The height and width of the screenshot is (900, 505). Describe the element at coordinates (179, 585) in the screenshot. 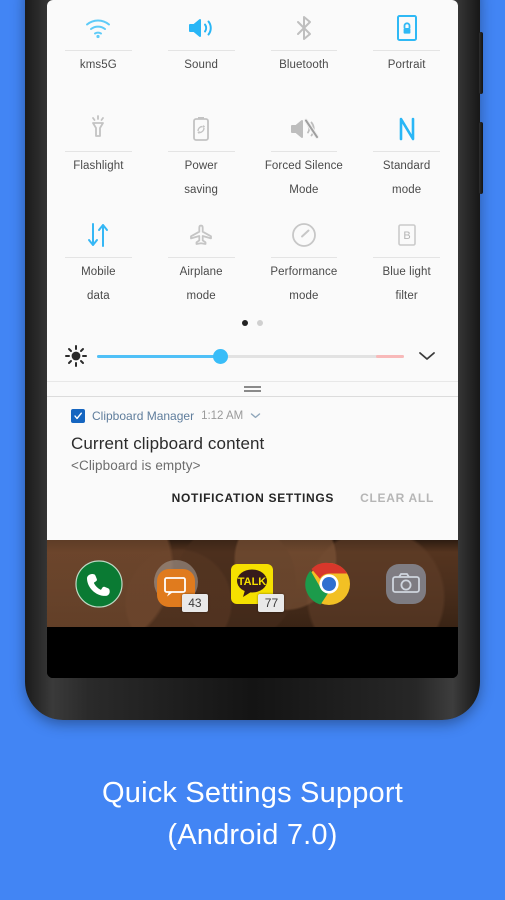

I see `dock-app-messages: 43` at that location.